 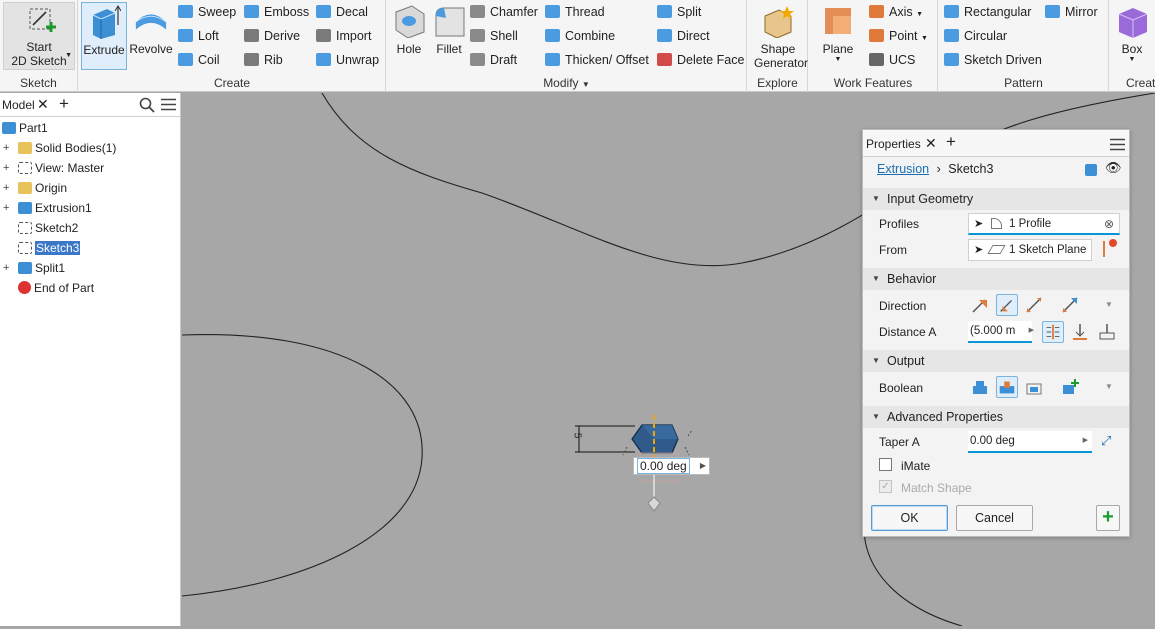 What do you see at coordinates (104, 36) in the screenshot?
I see `extrude-button: Extrude` at bounding box center [104, 36].